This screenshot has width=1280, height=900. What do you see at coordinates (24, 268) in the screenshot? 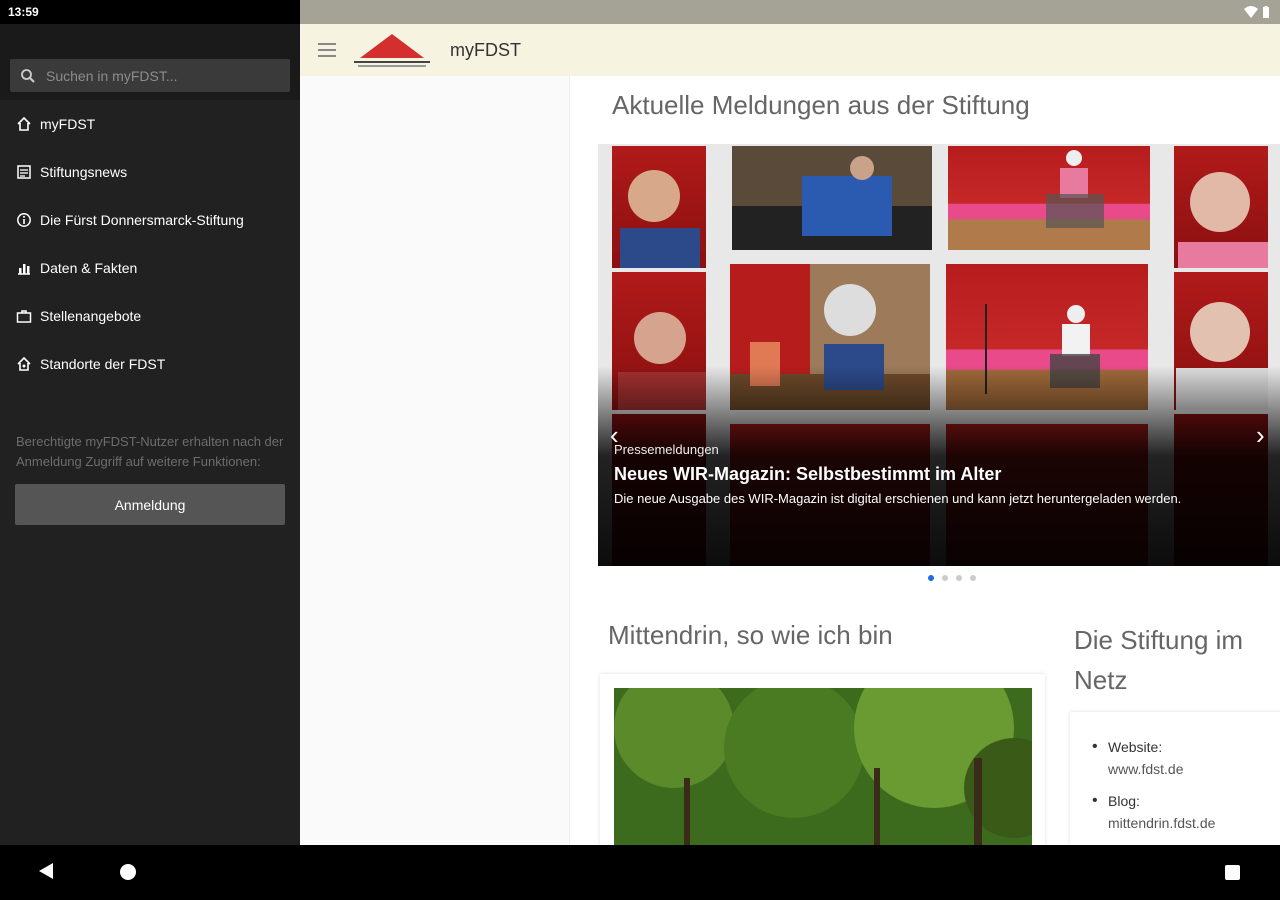
I see `bar-chart-icon` at bounding box center [24, 268].